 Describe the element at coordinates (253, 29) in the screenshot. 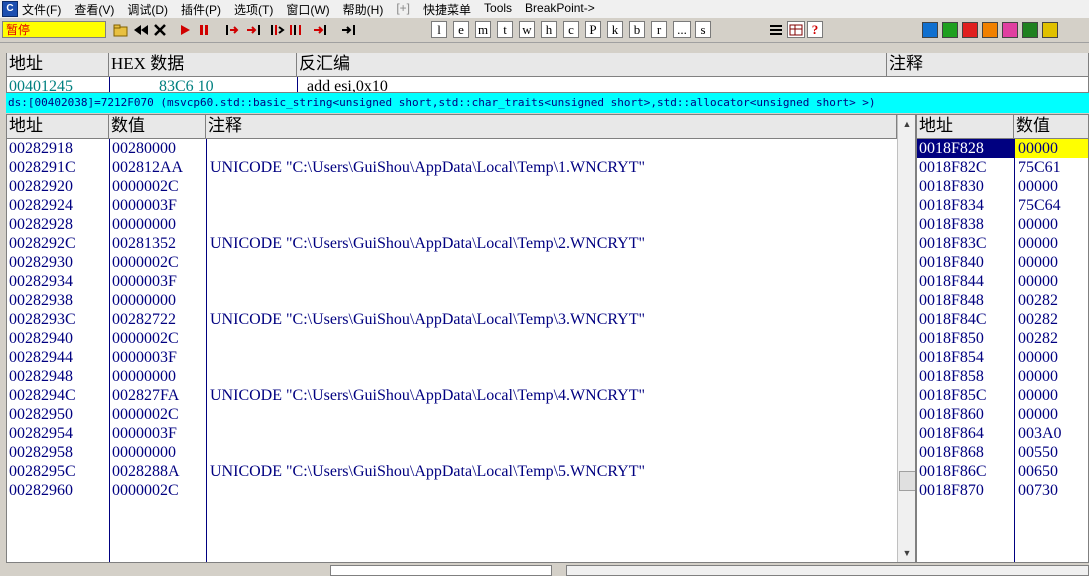

I see `step-over-icon` at that location.